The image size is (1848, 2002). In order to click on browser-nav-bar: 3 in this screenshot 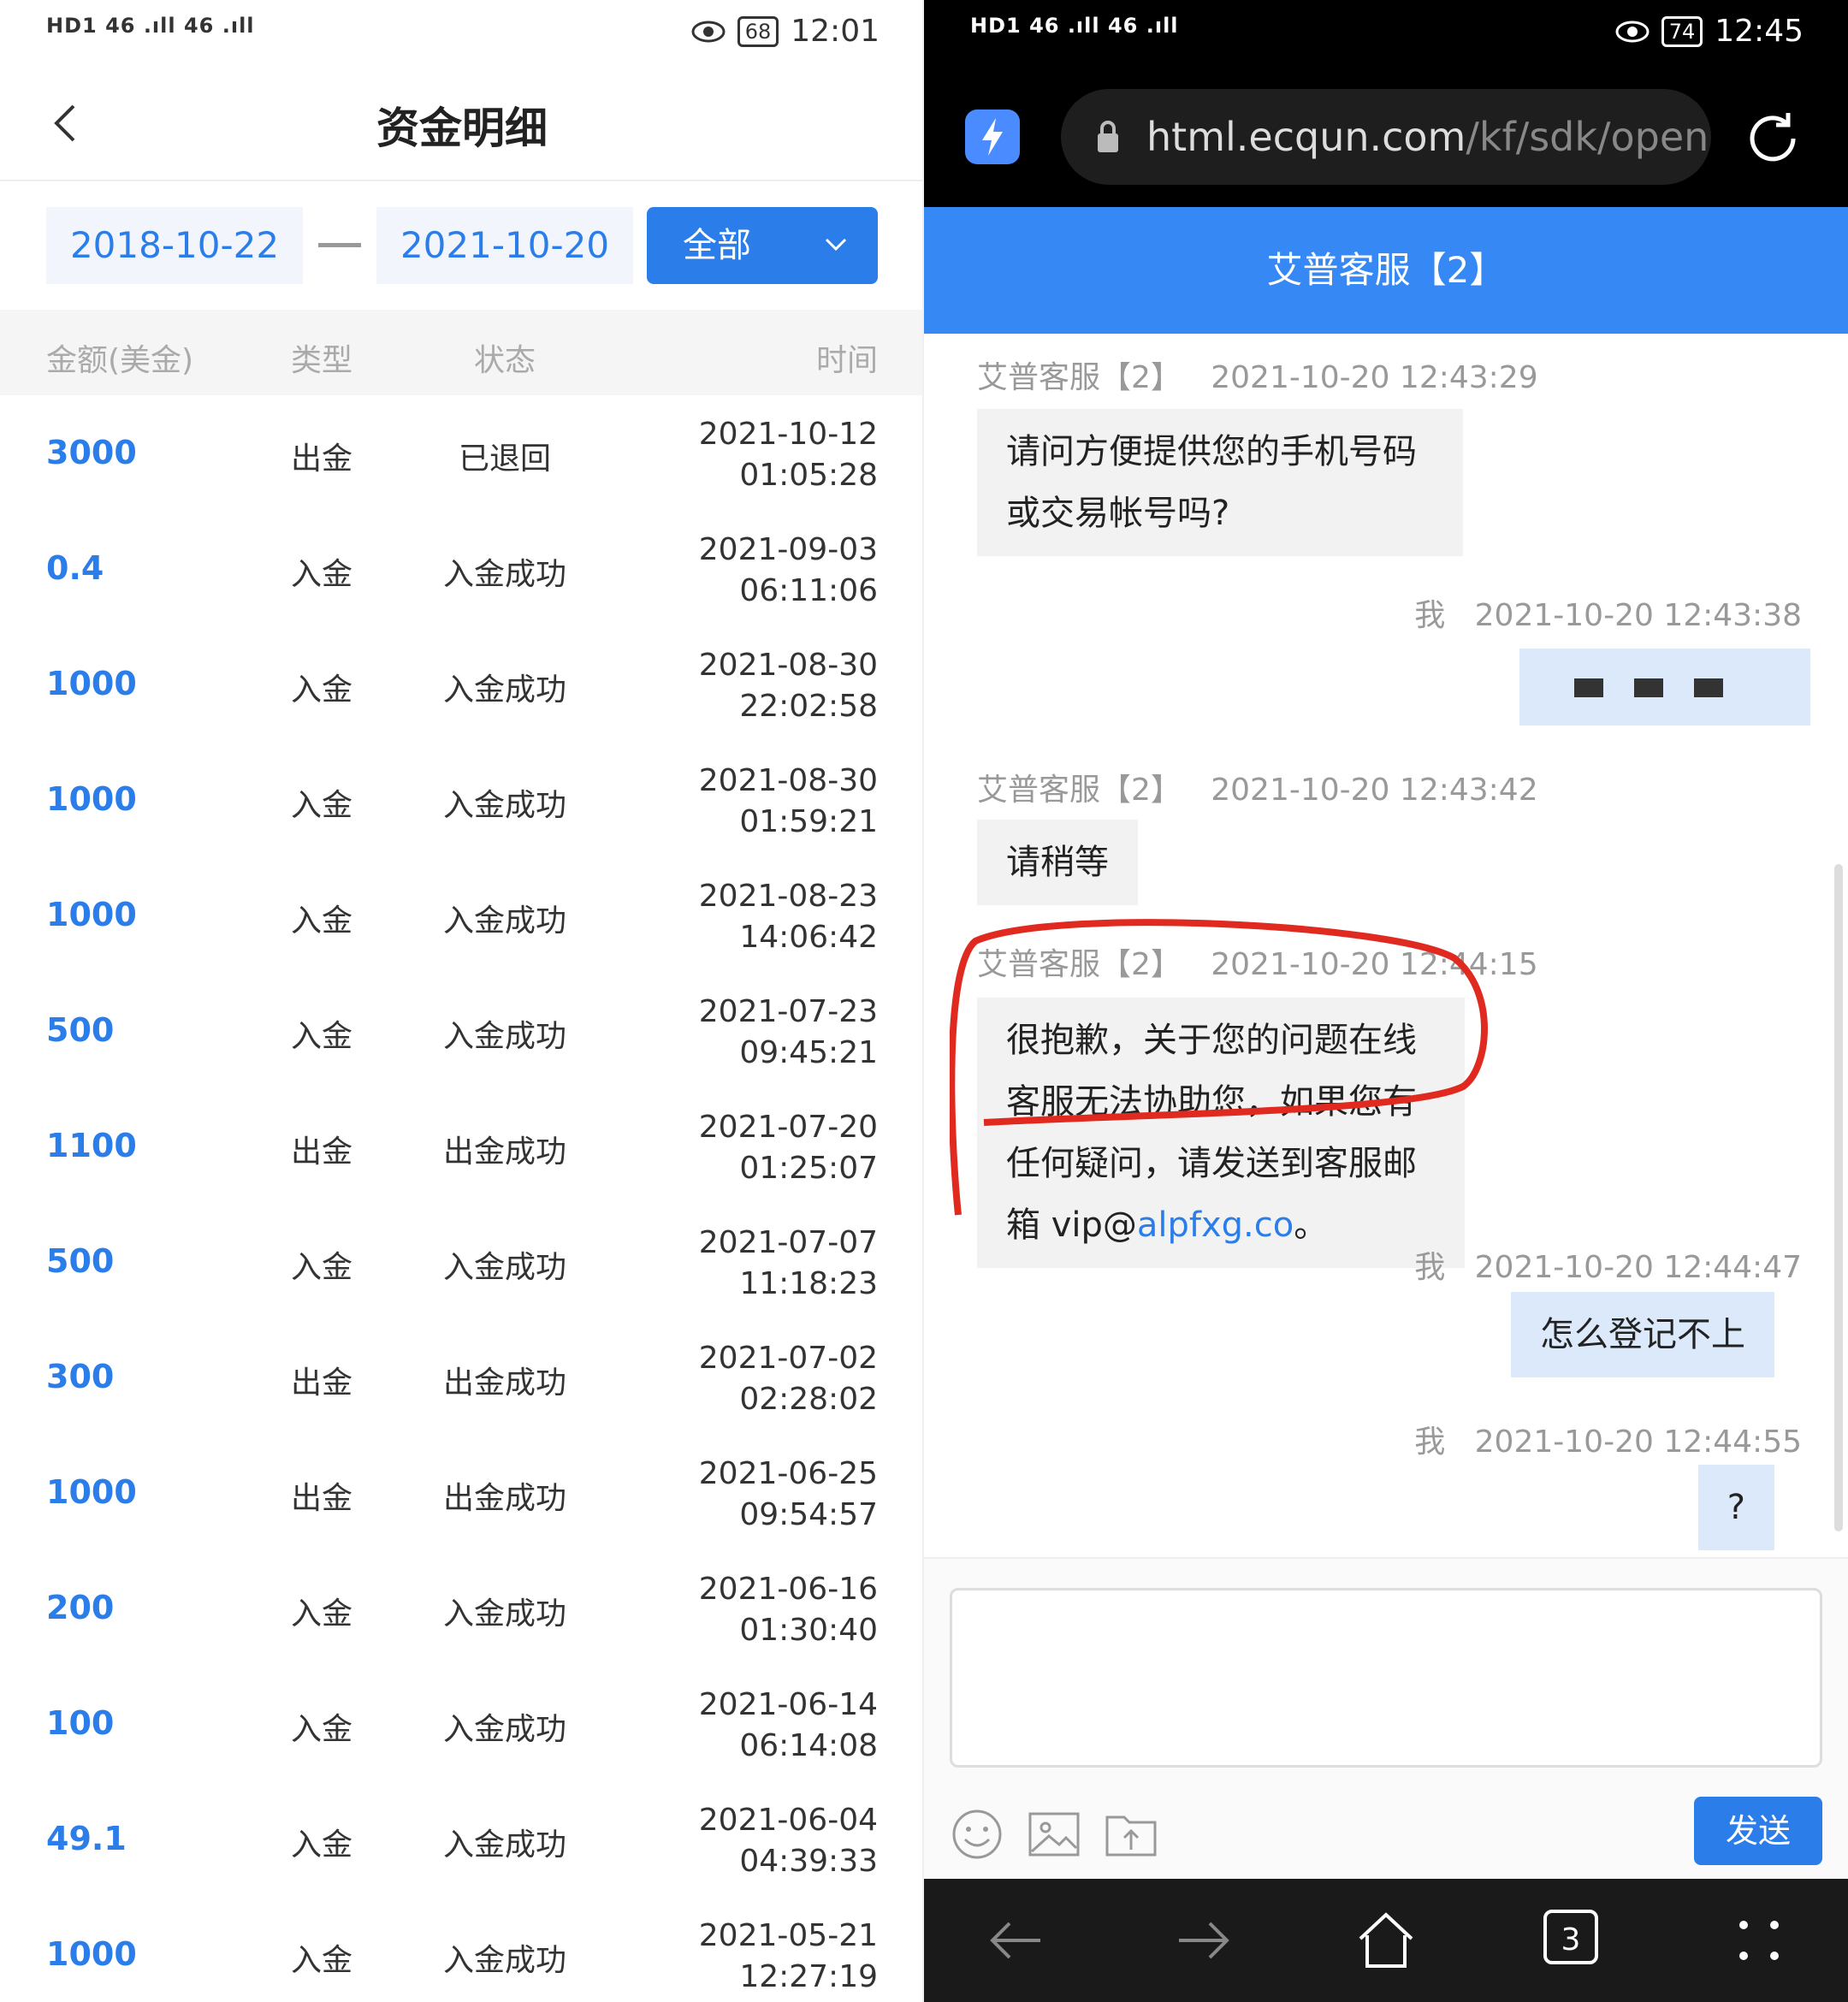, I will do `click(1386, 1940)`.